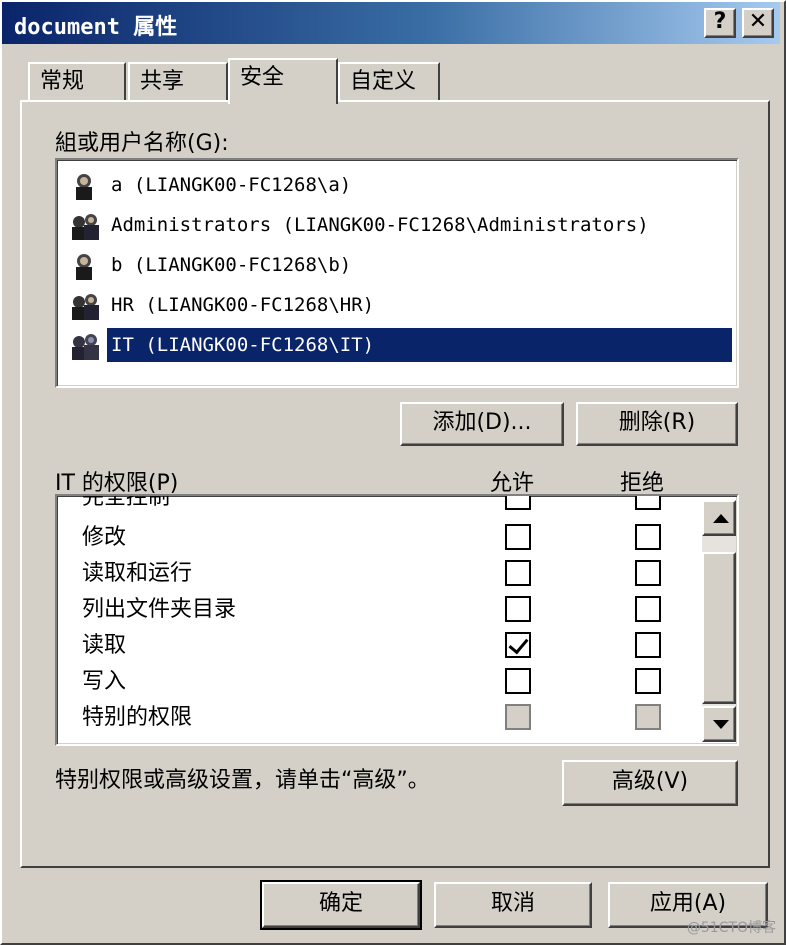 The height and width of the screenshot is (945, 786). I want to click on permission-name: 读取, so click(104, 645).